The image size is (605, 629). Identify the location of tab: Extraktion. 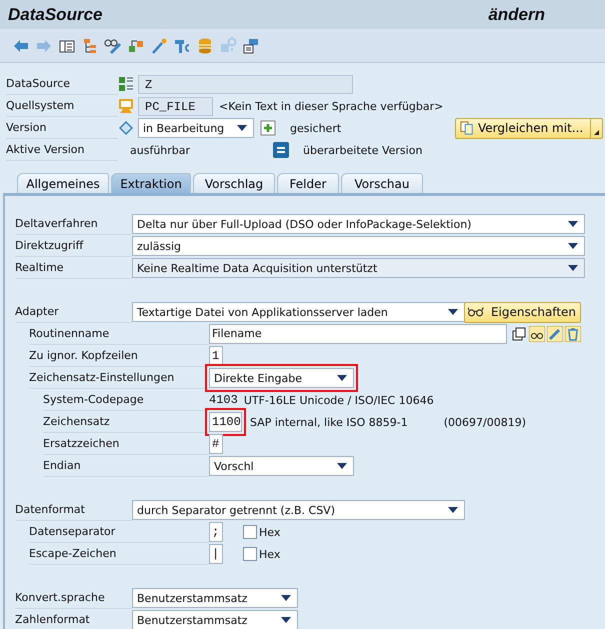
(151, 183).